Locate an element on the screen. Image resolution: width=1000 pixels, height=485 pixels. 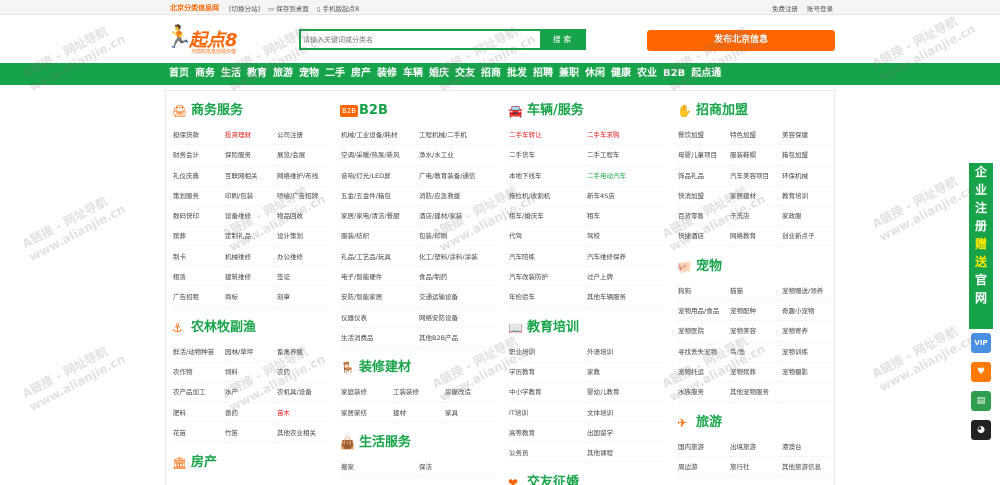
category-link: 二手车求购 is located at coordinates (626, 135).